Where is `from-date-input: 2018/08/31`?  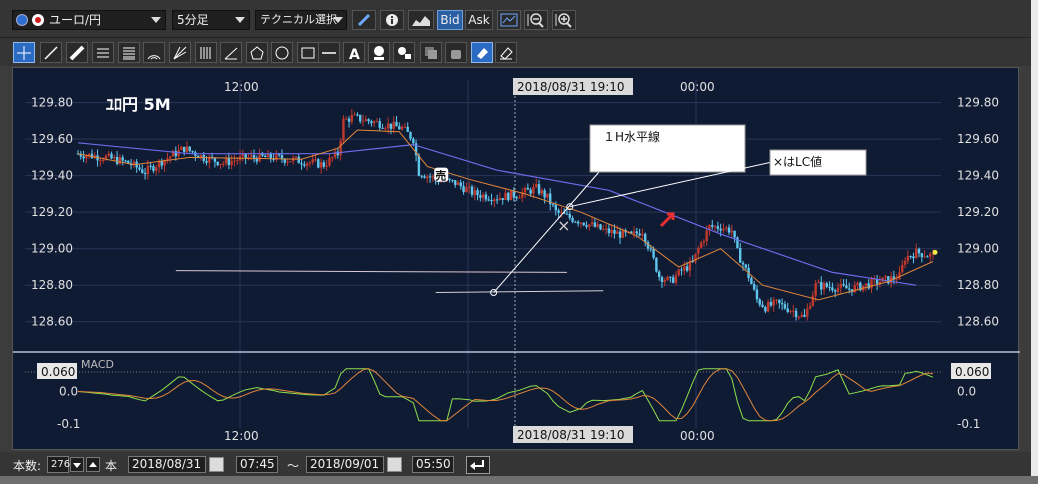 from-date-input: 2018/08/31 is located at coordinates (167, 464).